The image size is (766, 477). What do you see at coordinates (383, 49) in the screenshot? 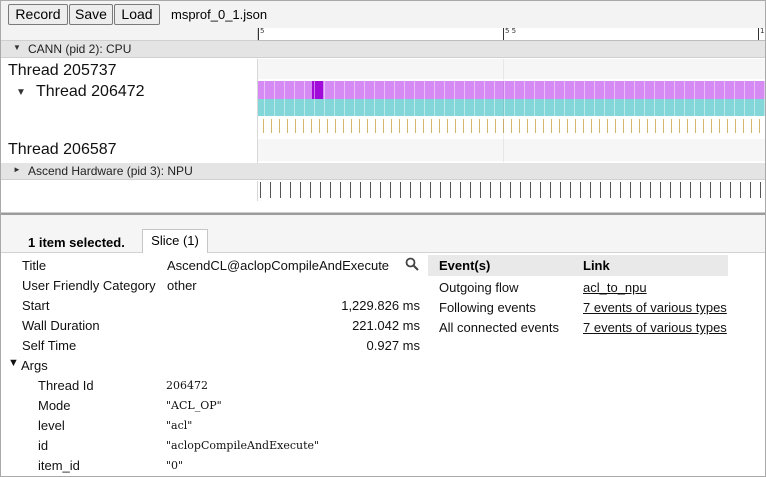
I see `process-header-cpu: ▼ CANN (pid 2): CPU` at bounding box center [383, 49].